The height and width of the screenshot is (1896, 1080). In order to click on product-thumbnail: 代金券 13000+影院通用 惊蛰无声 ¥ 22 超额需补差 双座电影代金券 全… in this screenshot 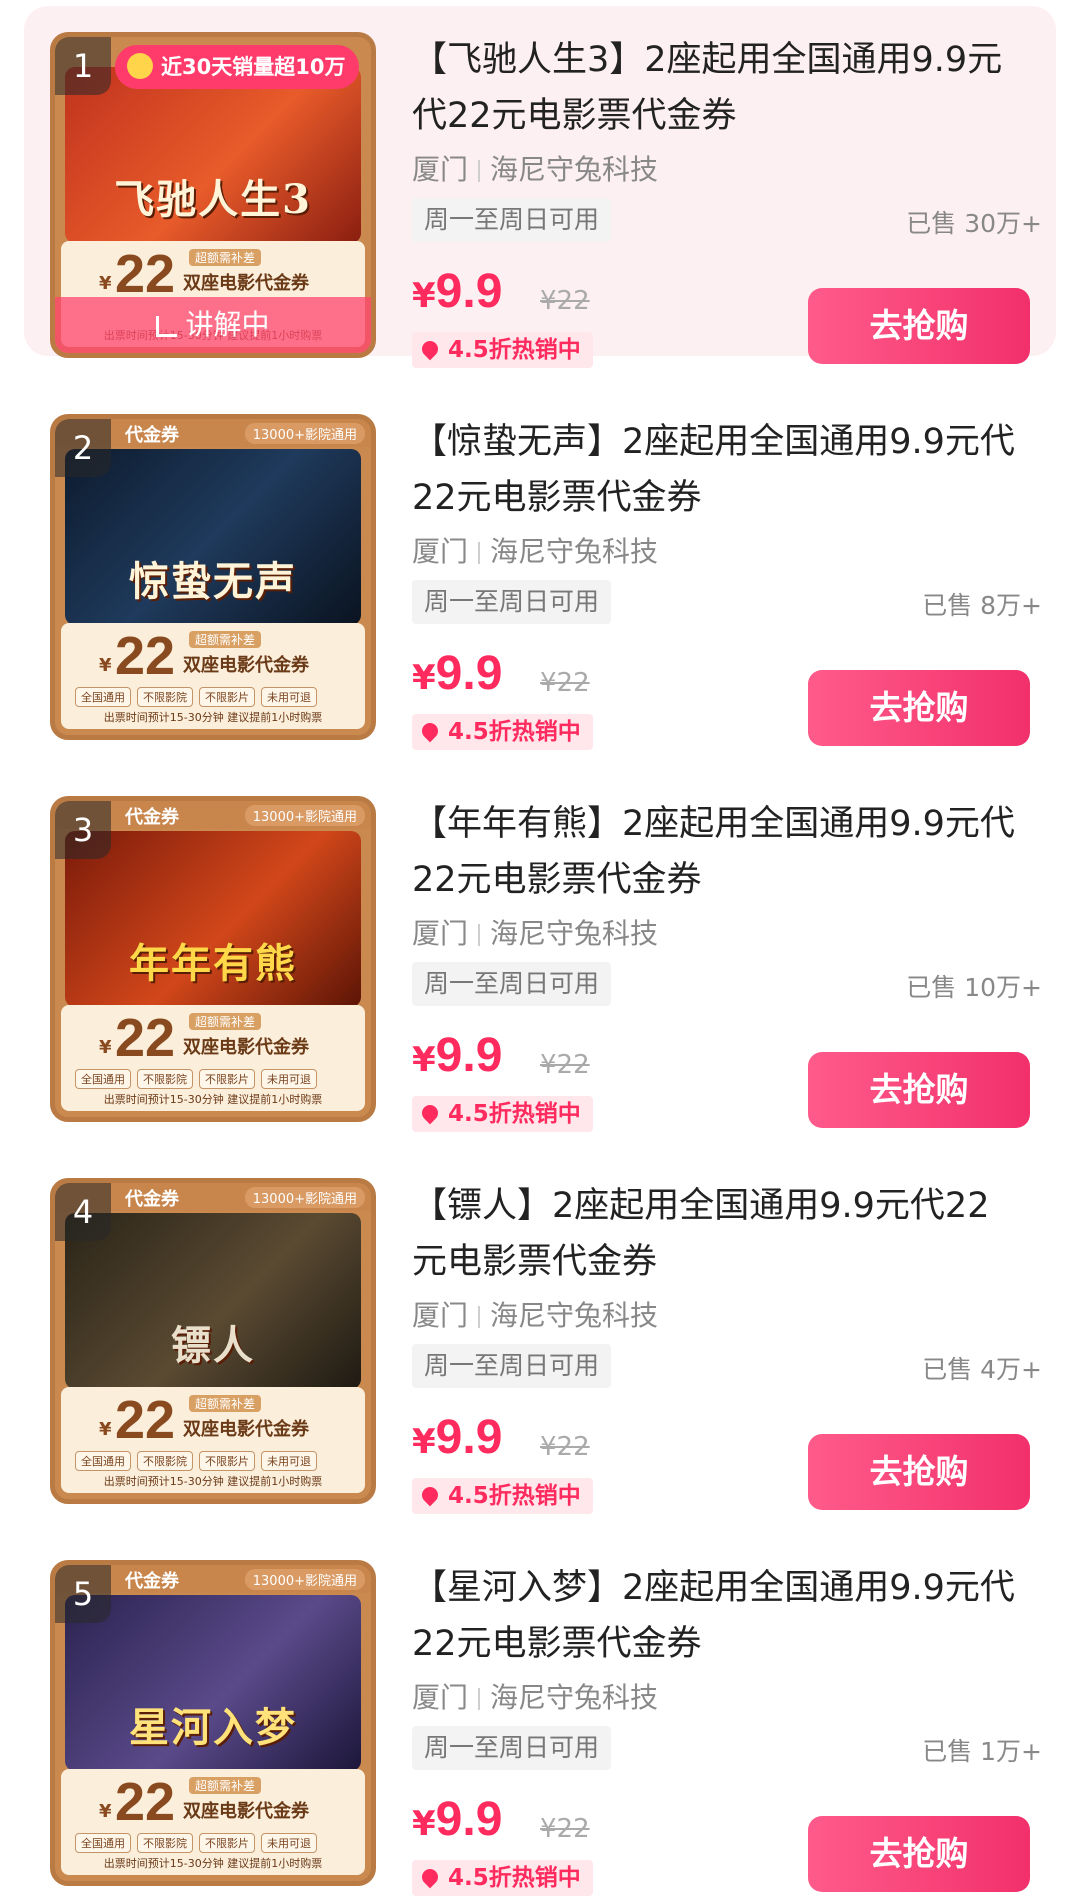, I will do `click(213, 577)`.